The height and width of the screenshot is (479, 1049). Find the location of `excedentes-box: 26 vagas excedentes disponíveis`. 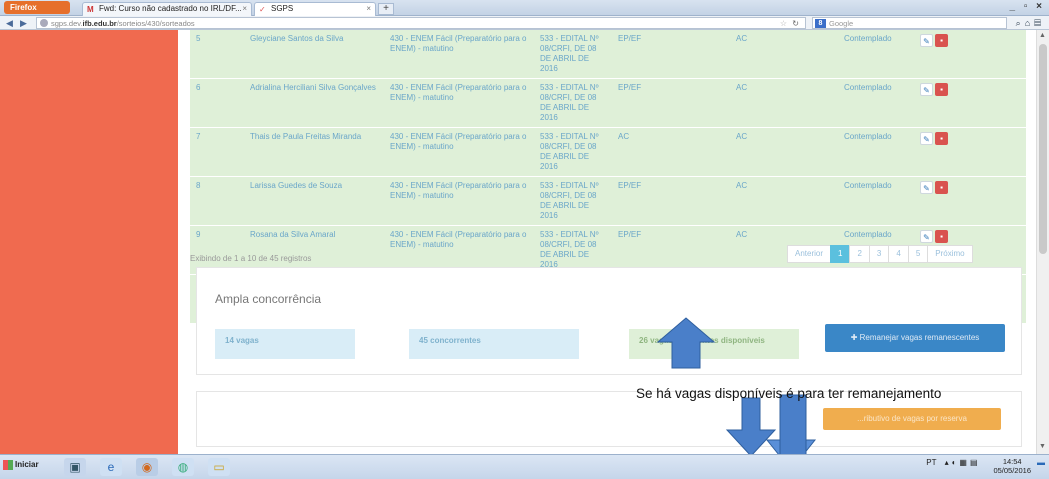

excedentes-box: 26 vagas excedentes disponíveis is located at coordinates (714, 344).